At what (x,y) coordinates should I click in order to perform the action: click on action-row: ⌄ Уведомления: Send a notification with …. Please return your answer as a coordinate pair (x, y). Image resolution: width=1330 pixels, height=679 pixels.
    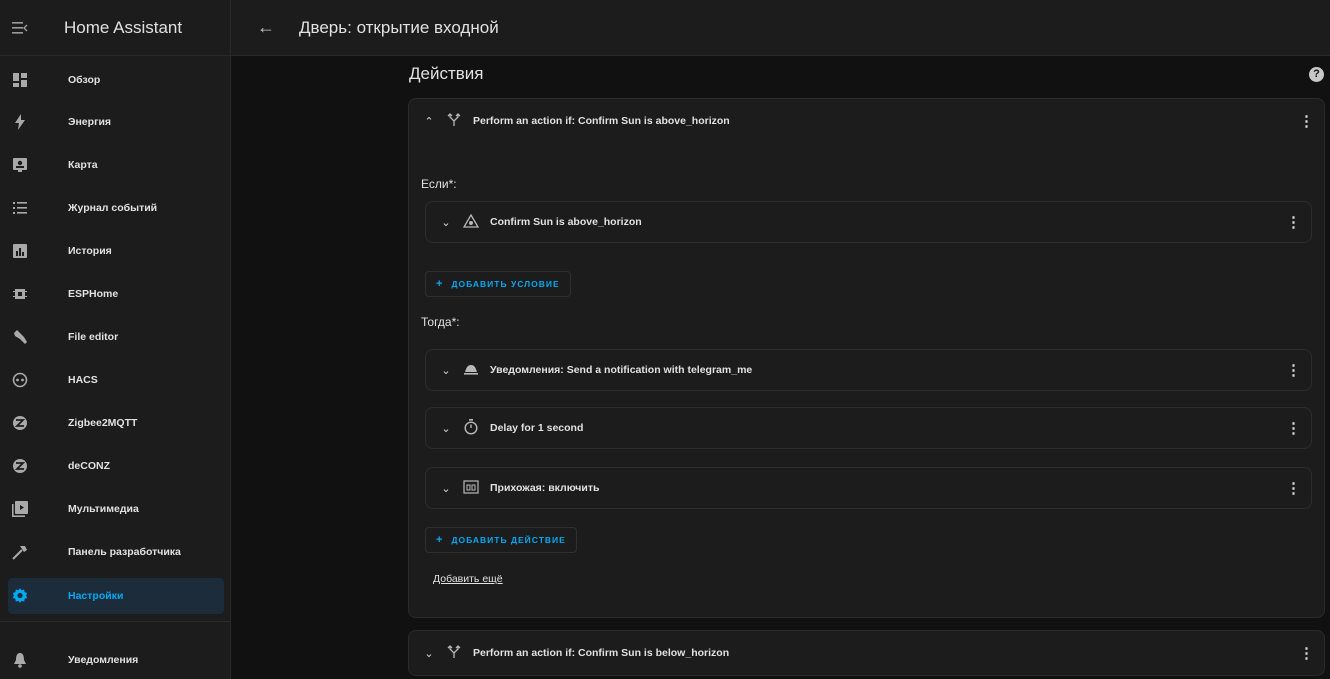
    Looking at the image, I should click on (868, 370).